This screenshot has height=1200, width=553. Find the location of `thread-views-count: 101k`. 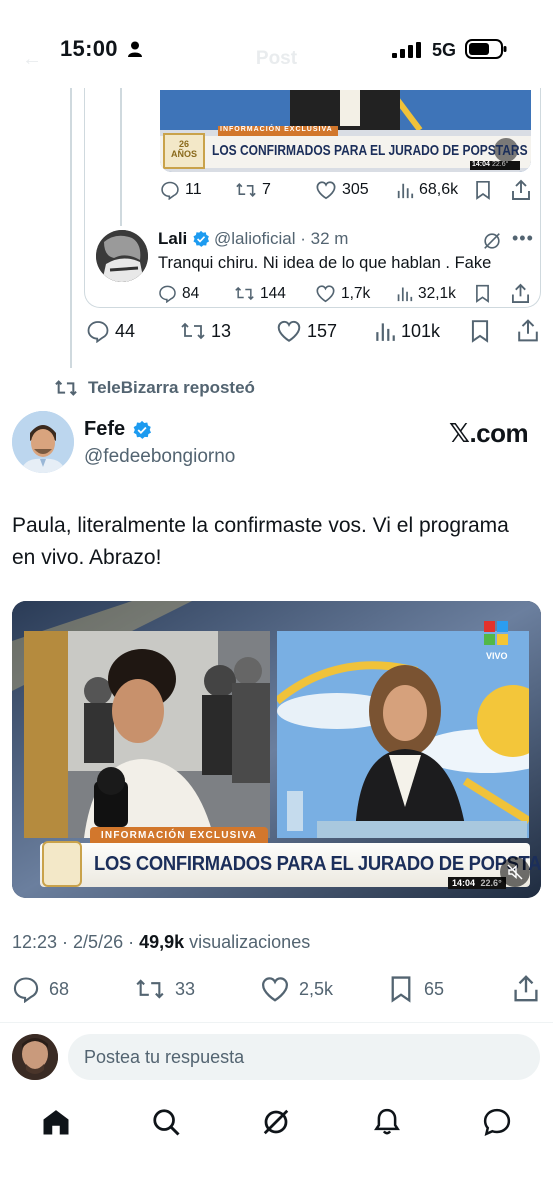

thread-views-count: 101k is located at coordinates (421, 330).